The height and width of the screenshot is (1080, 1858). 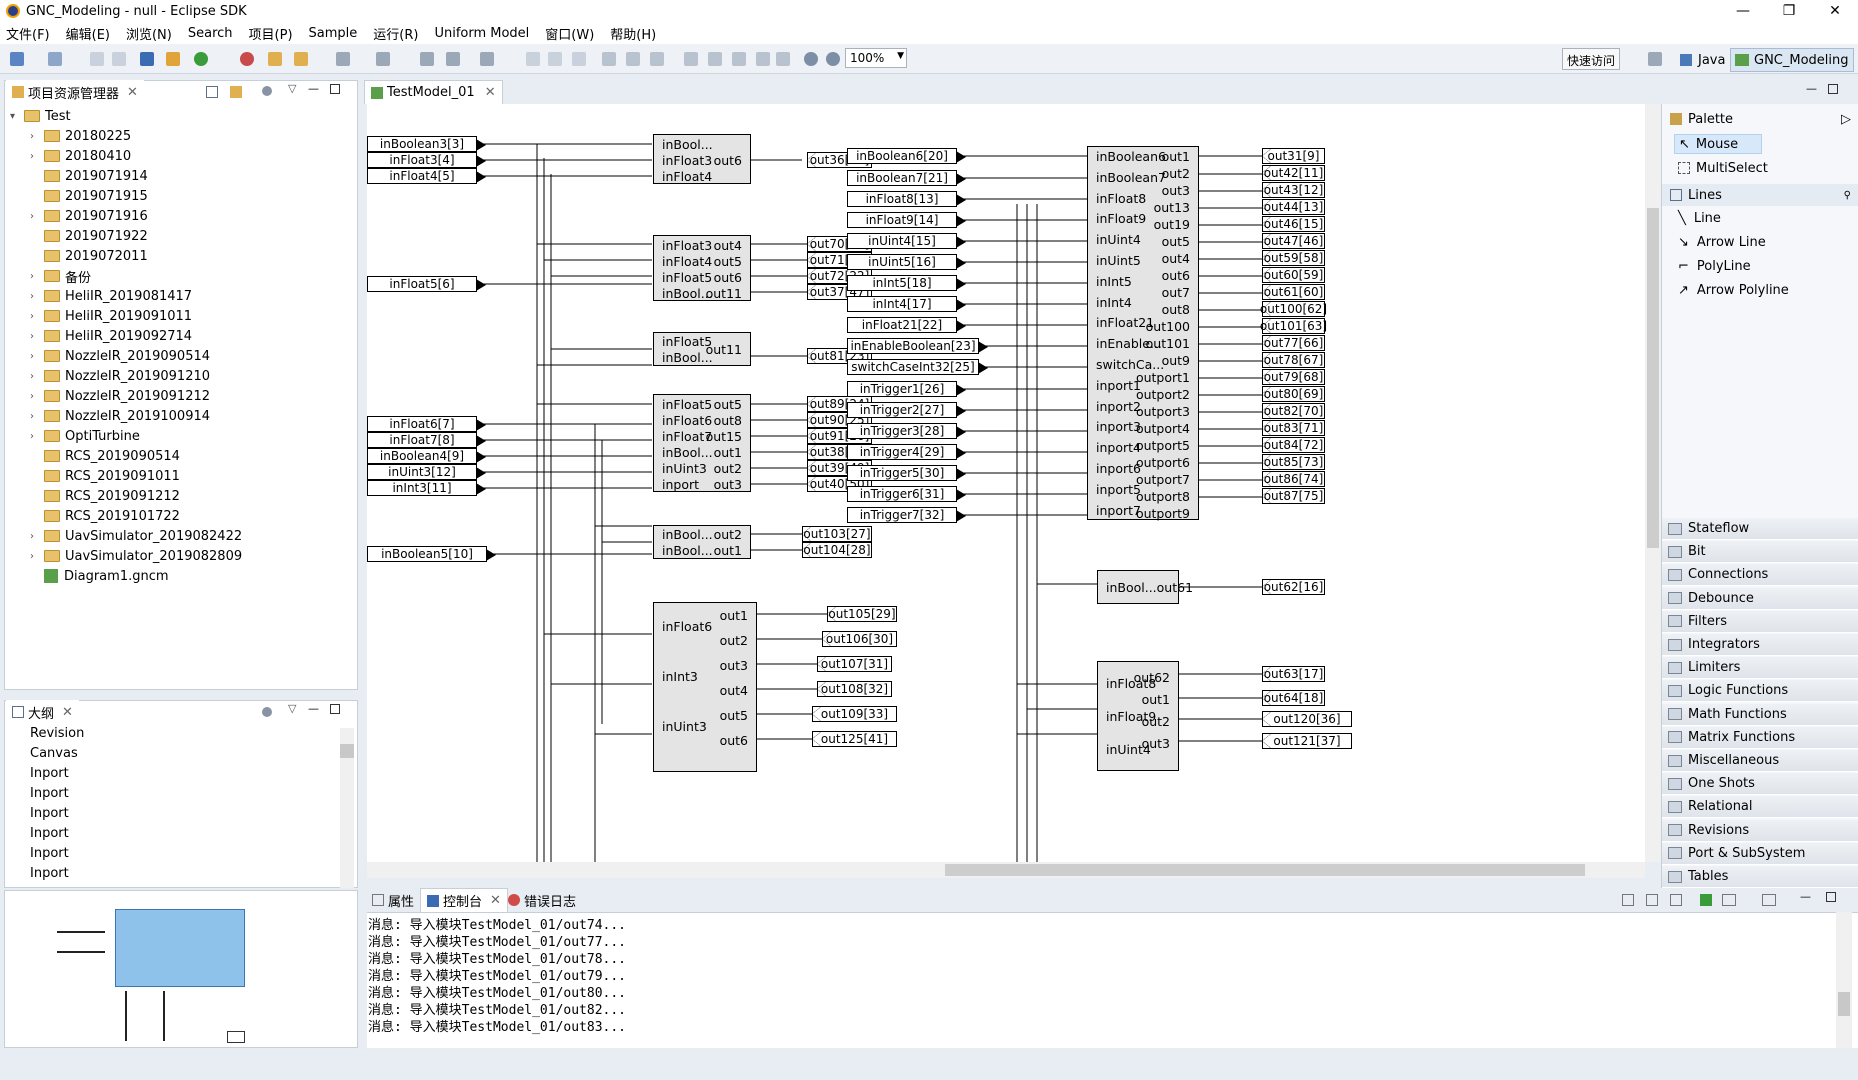 I want to click on maximize-view-icon, so click(x=1833, y=89).